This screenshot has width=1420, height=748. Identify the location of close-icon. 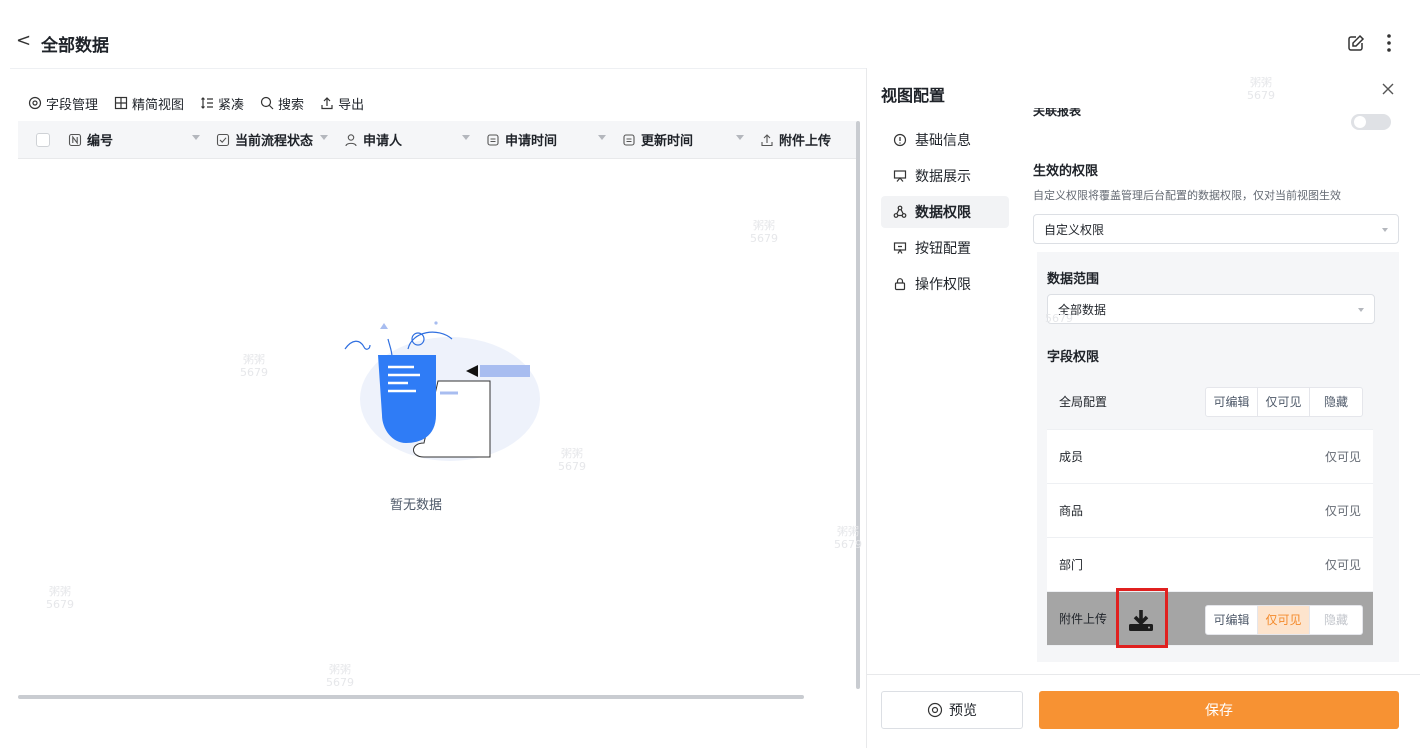
(1388, 89).